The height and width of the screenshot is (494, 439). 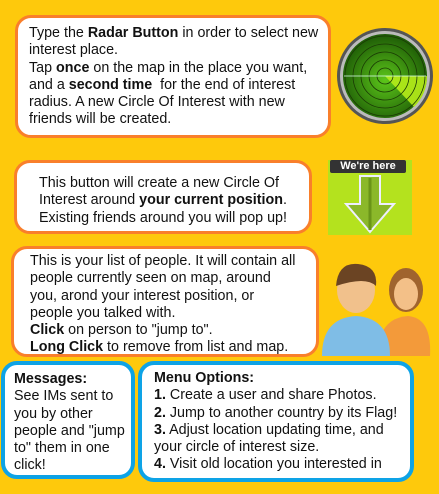 What do you see at coordinates (271, 395) in the screenshot?
I see `item-text: Create a user and share Photos.` at bounding box center [271, 395].